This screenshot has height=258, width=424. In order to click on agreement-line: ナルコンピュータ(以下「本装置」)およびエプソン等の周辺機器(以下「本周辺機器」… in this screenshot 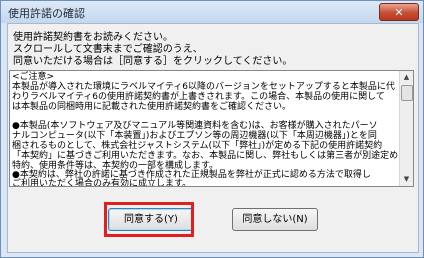, I will do `click(194, 136)`.